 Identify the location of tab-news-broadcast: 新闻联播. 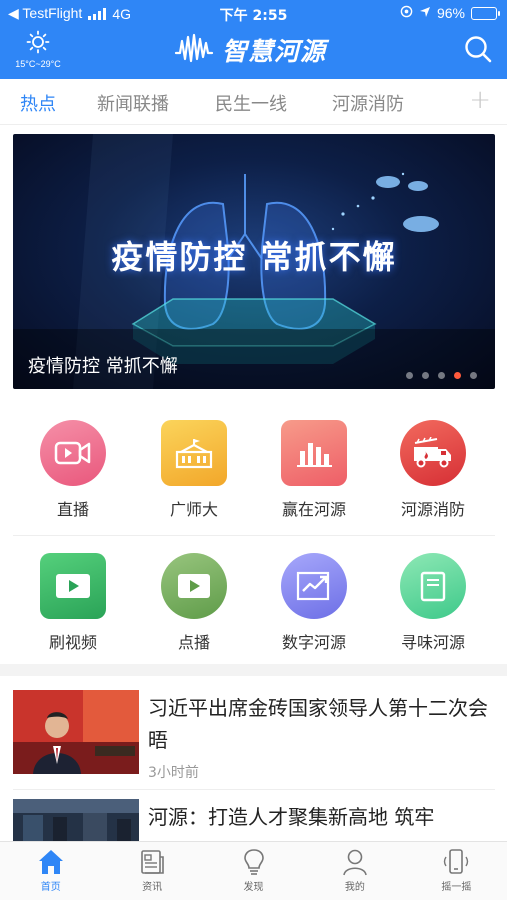
(133, 103).